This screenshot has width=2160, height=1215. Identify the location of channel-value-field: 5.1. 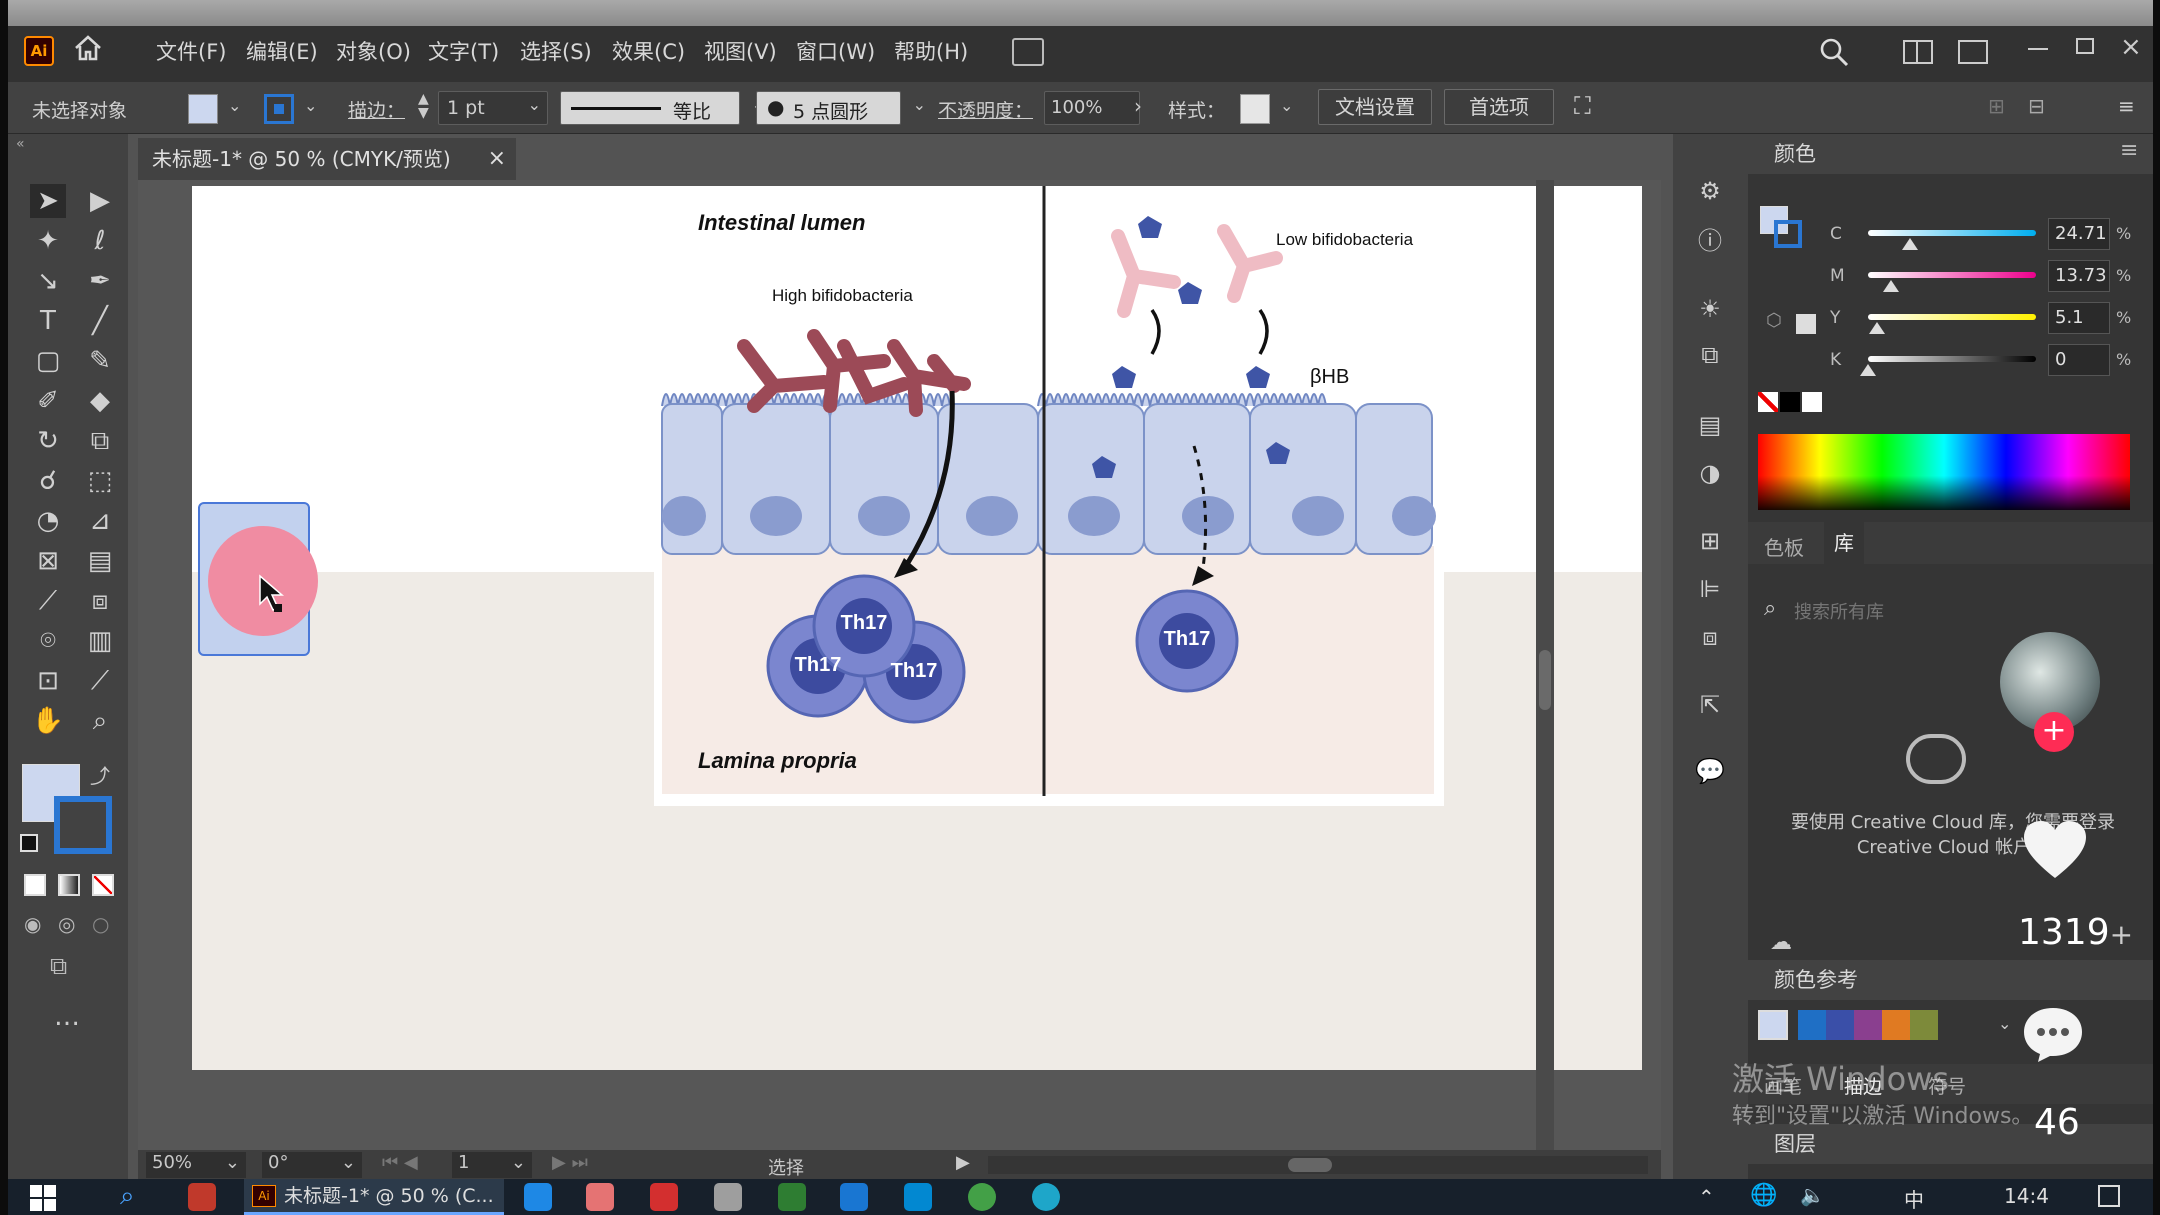
(2079, 318).